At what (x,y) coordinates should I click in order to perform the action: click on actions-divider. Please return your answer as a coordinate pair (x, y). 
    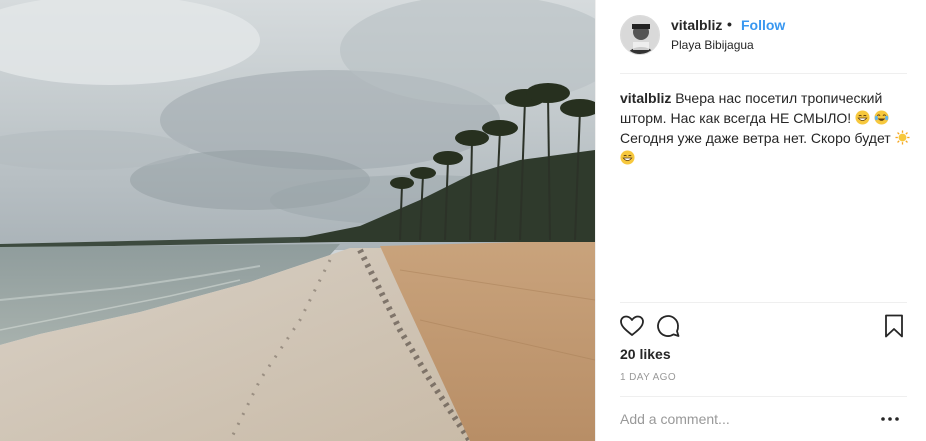
    Looking at the image, I should click on (763, 302).